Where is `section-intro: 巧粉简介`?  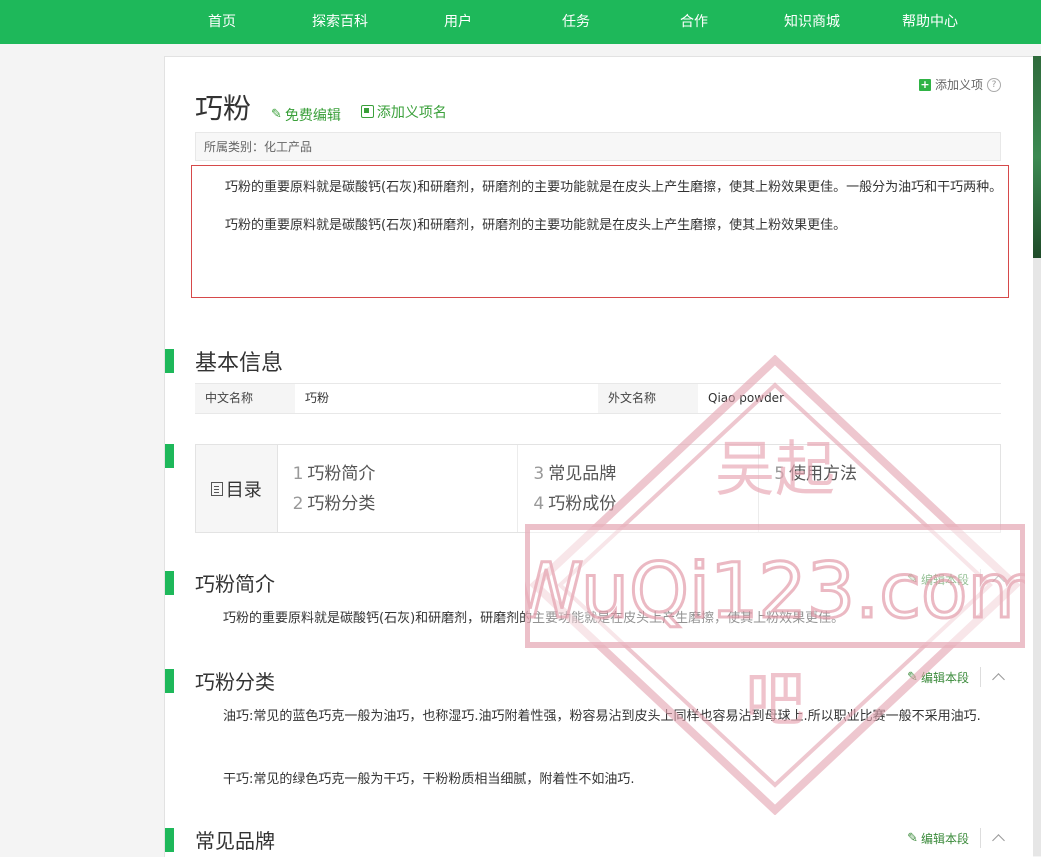 section-intro: 巧粉简介 is located at coordinates (220, 582).